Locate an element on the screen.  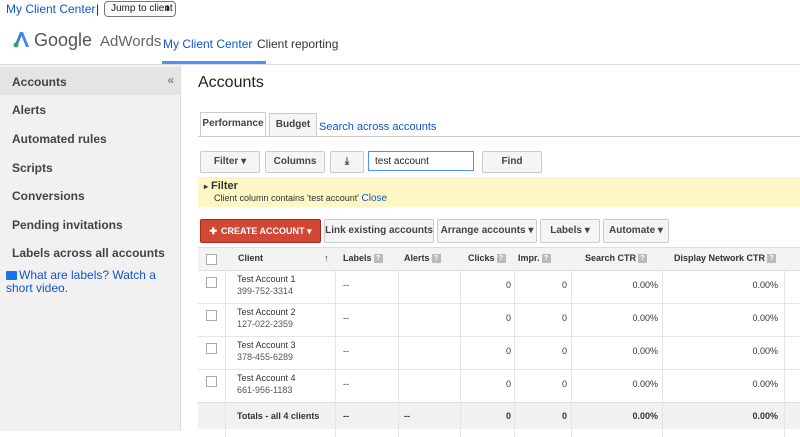
labels-button: Labels ▾ is located at coordinates (570, 231).